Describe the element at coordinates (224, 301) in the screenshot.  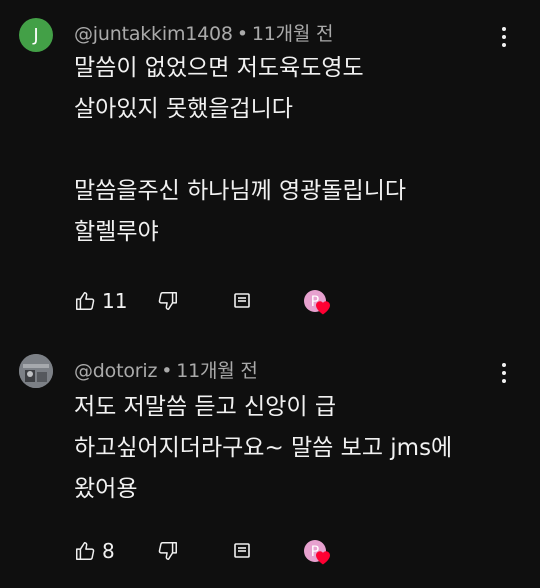
I see `comment-actions: 11 P` at that location.